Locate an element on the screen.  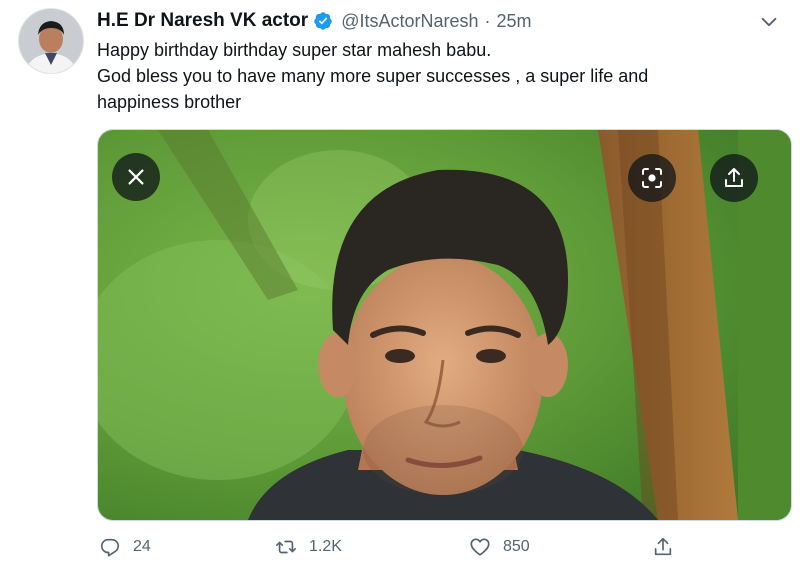
close-icon is located at coordinates (136, 177).